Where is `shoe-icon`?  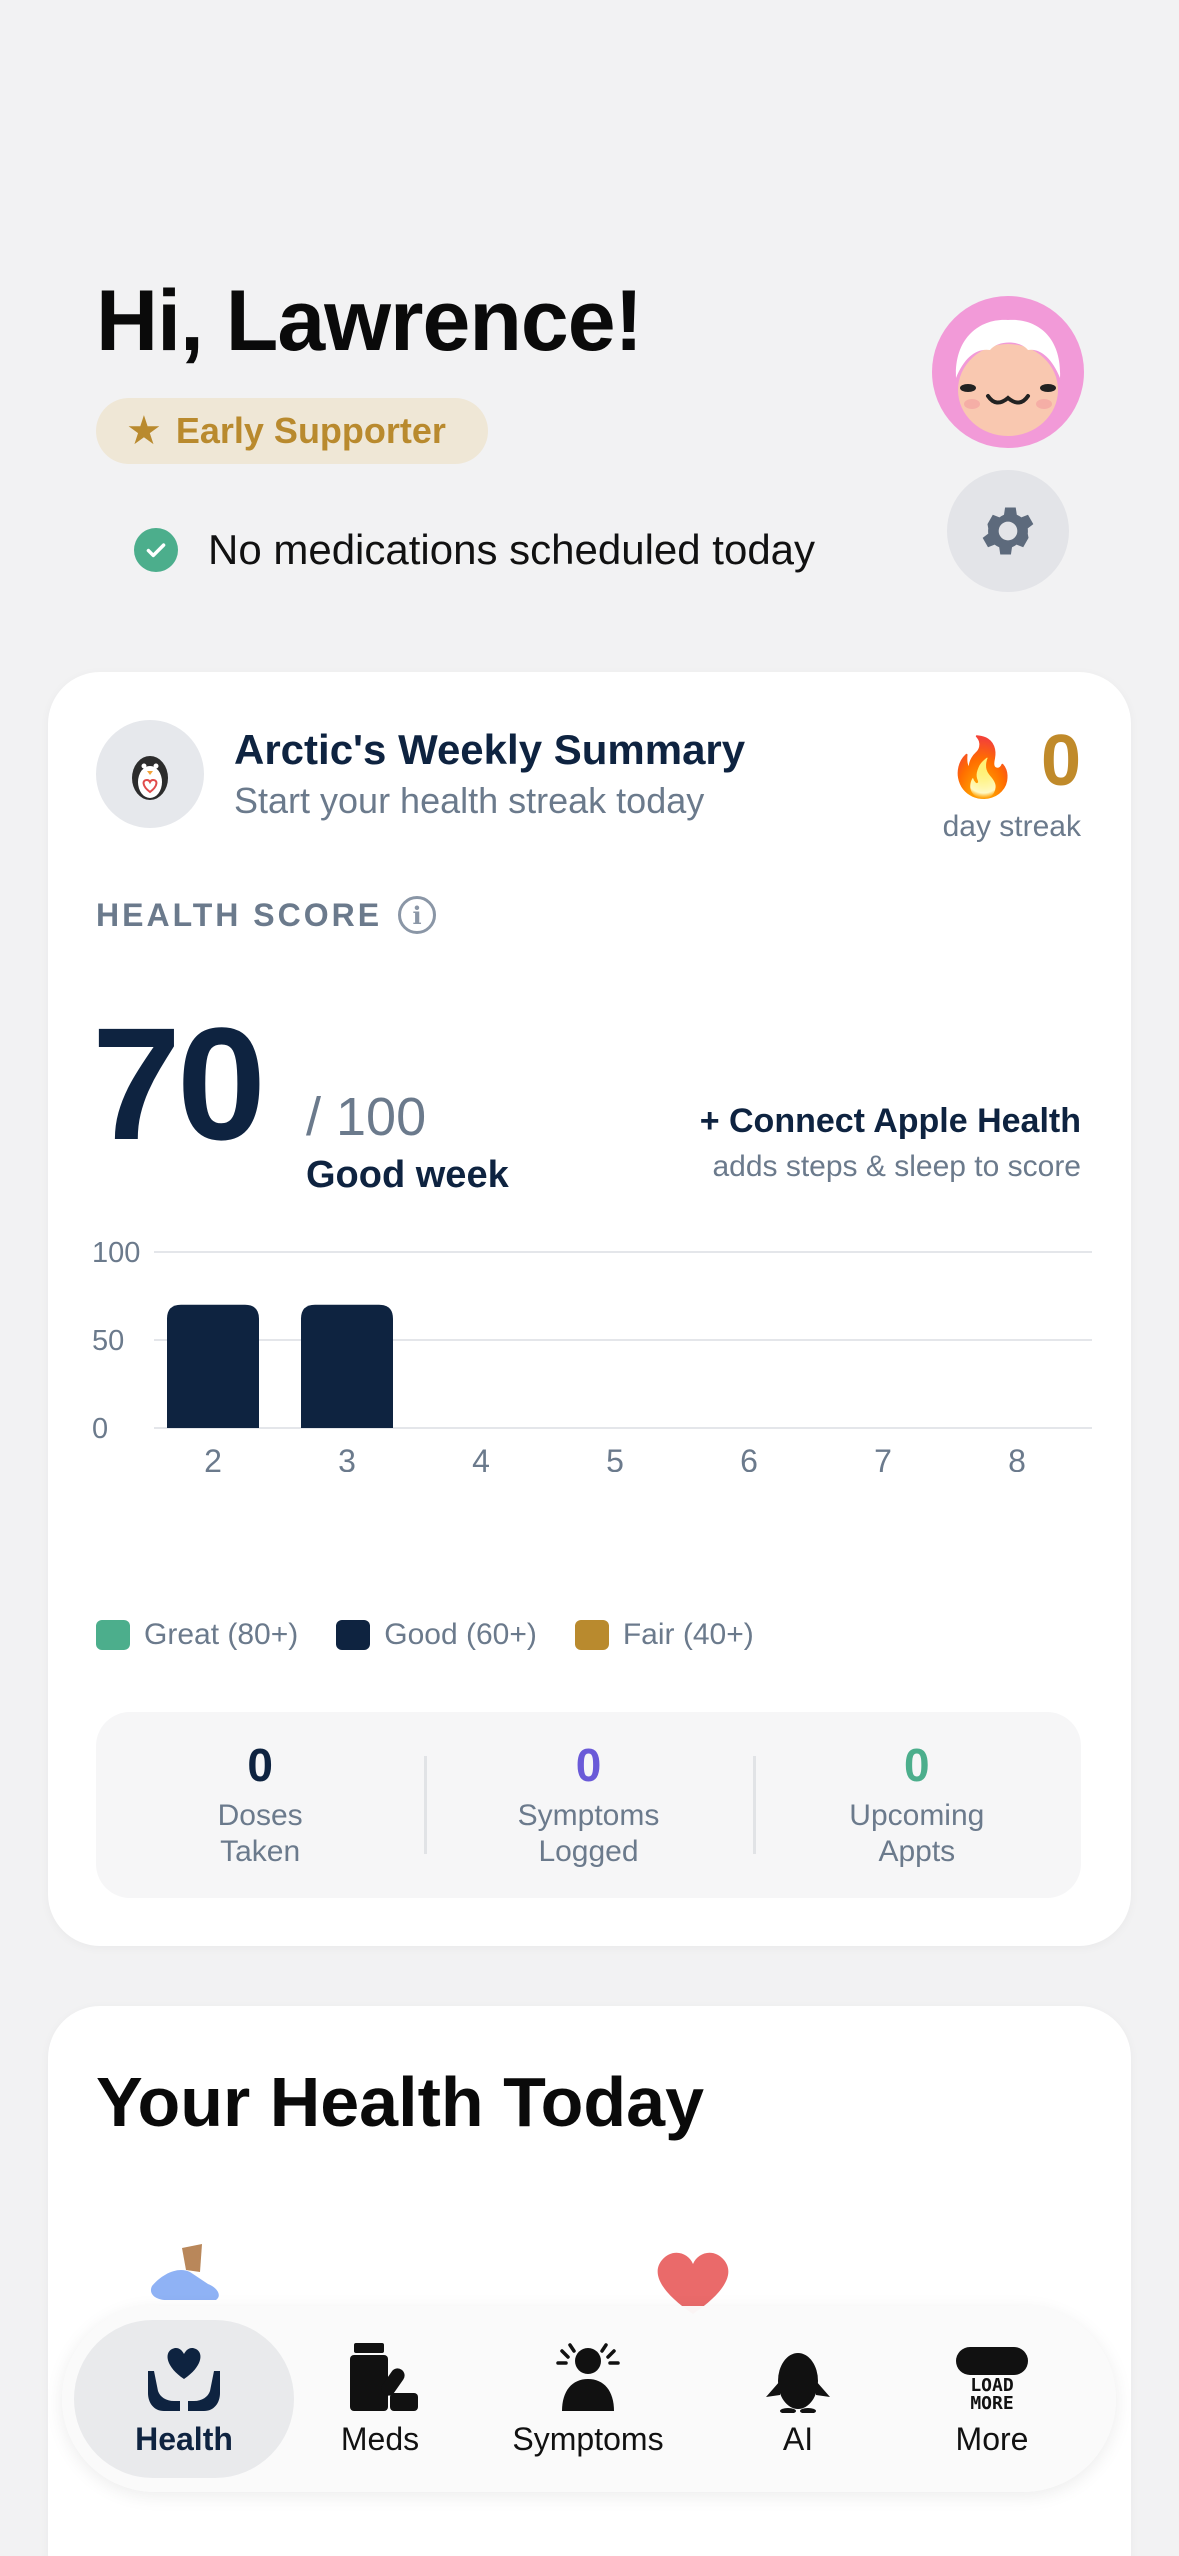 shoe-icon is located at coordinates (184, 2272).